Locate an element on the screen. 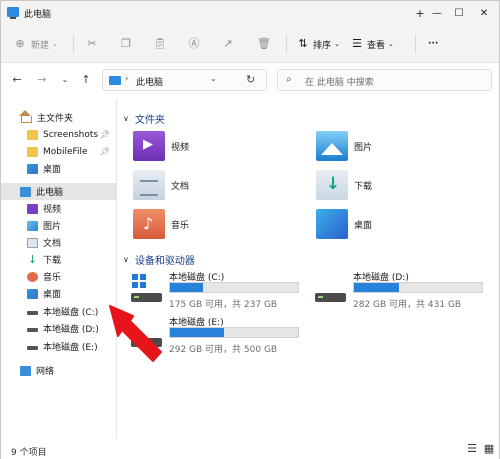 The height and width of the screenshot is (459, 500). arrow-up-icon: ↑ is located at coordinates (86, 79).